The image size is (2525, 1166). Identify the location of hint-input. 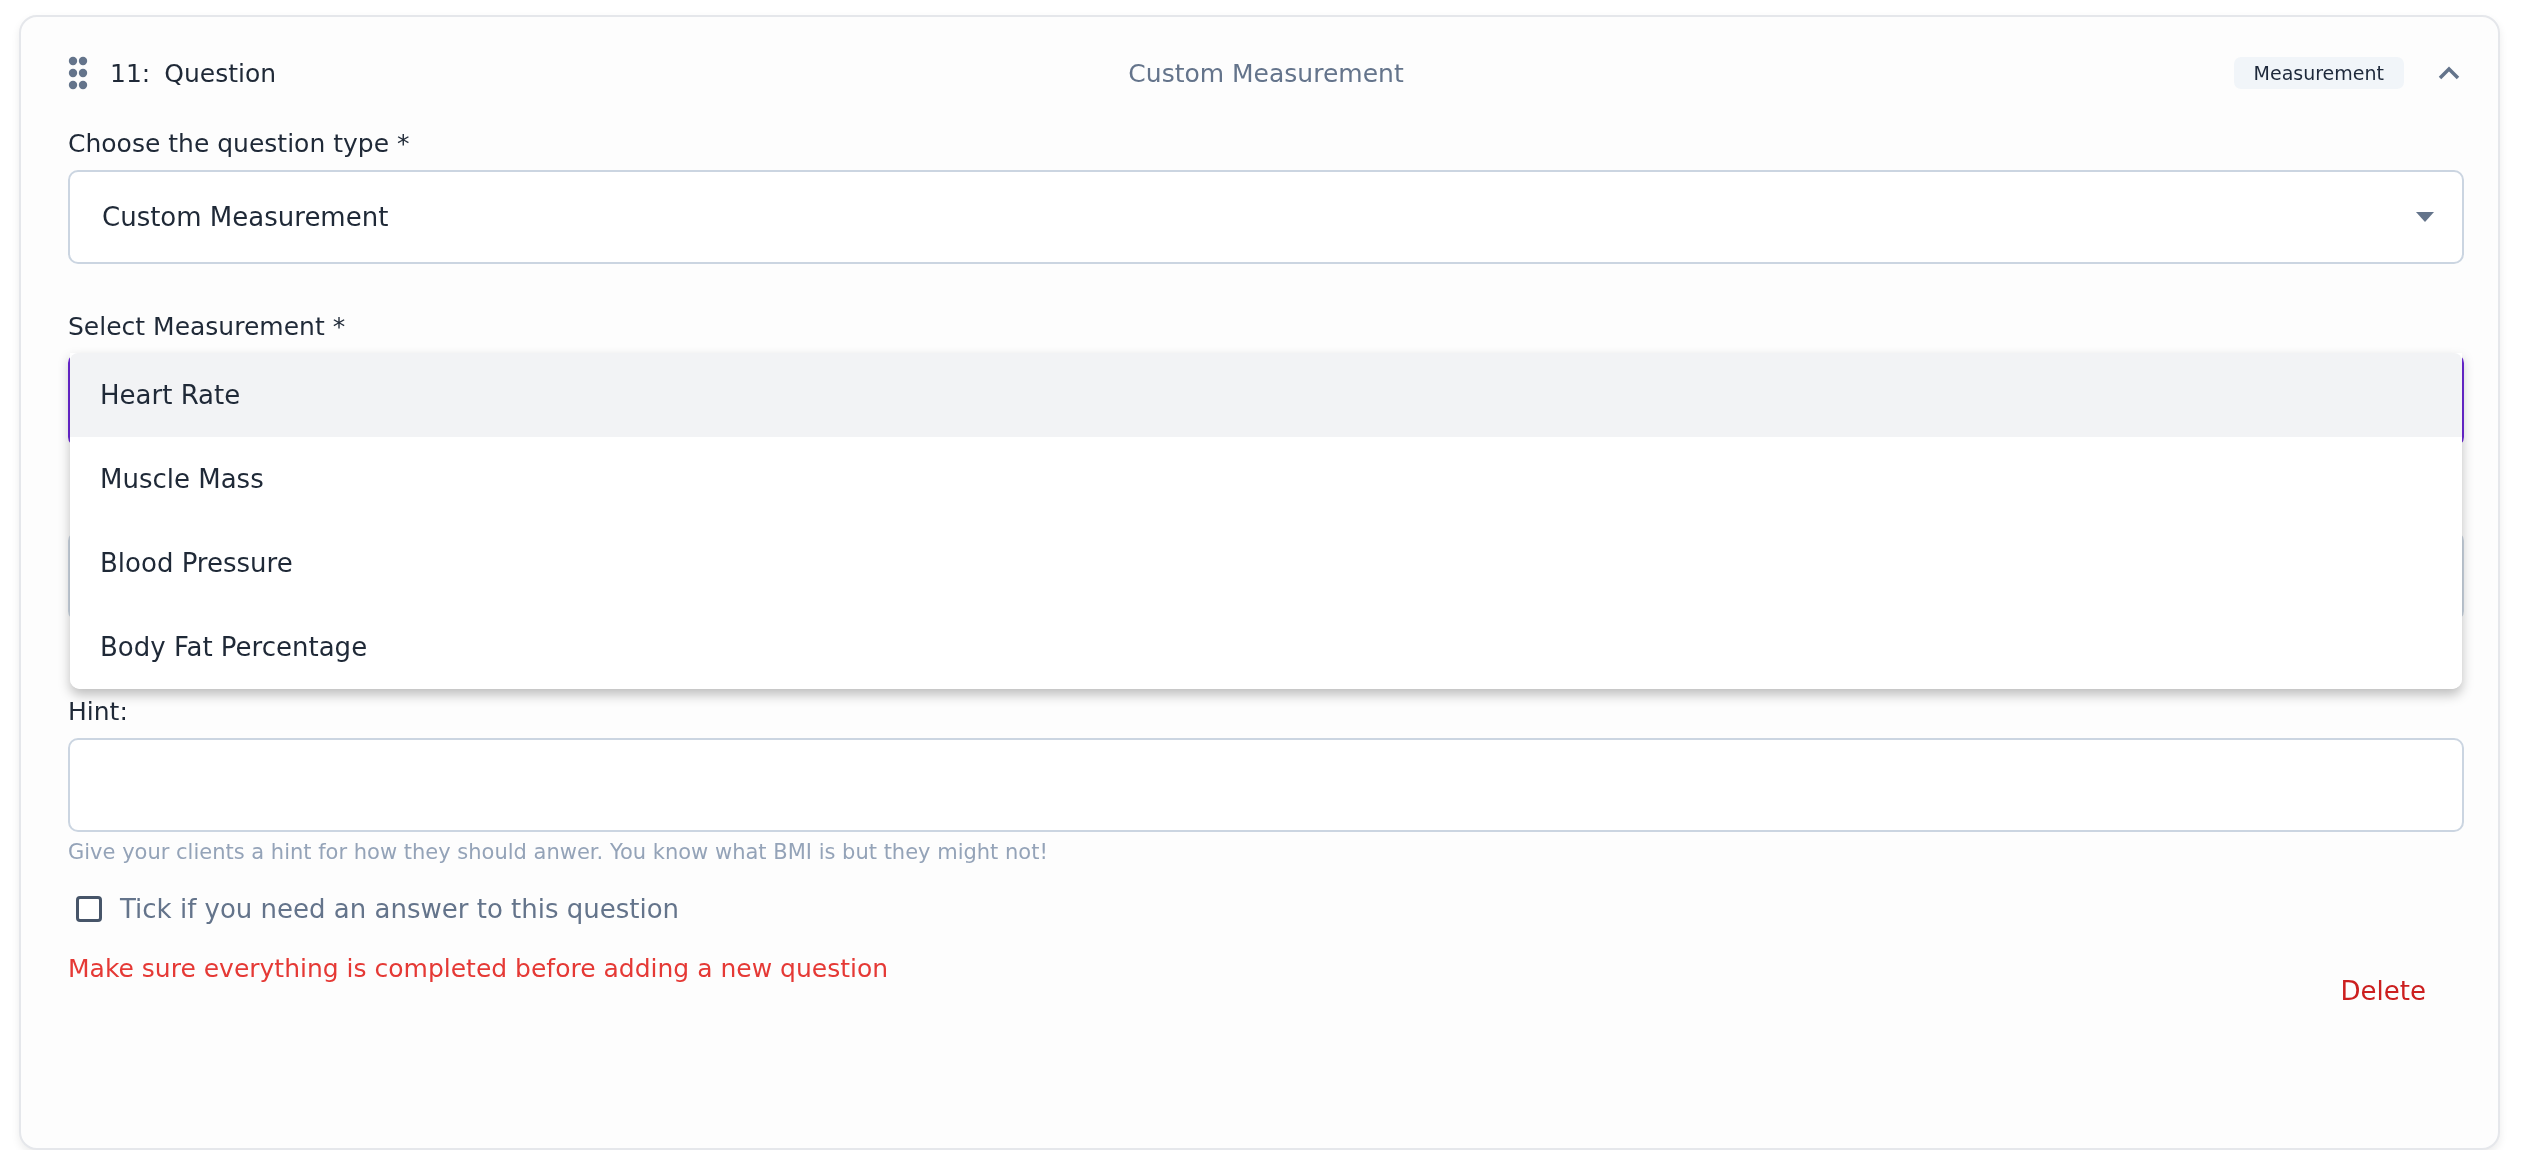
(1266, 785).